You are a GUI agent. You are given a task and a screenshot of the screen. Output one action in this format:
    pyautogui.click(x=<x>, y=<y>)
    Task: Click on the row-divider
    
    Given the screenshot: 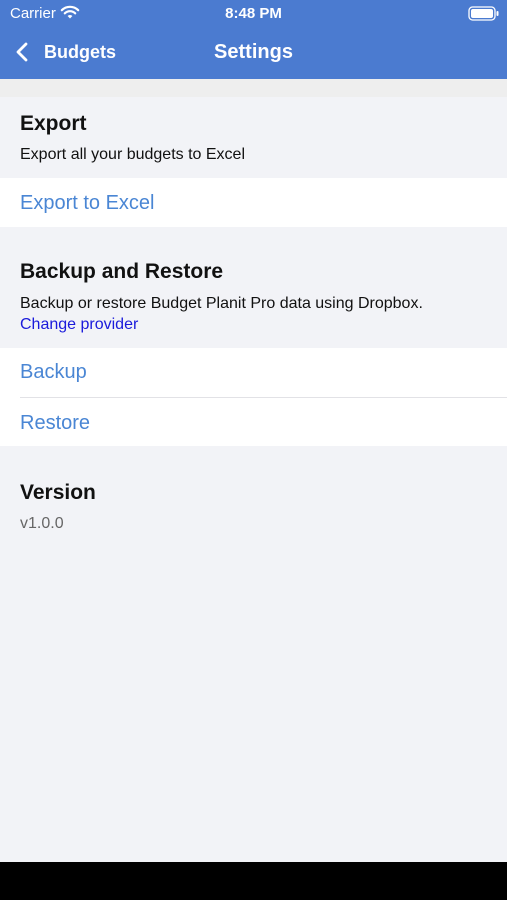 What is the action you would take?
    pyautogui.click(x=263, y=397)
    